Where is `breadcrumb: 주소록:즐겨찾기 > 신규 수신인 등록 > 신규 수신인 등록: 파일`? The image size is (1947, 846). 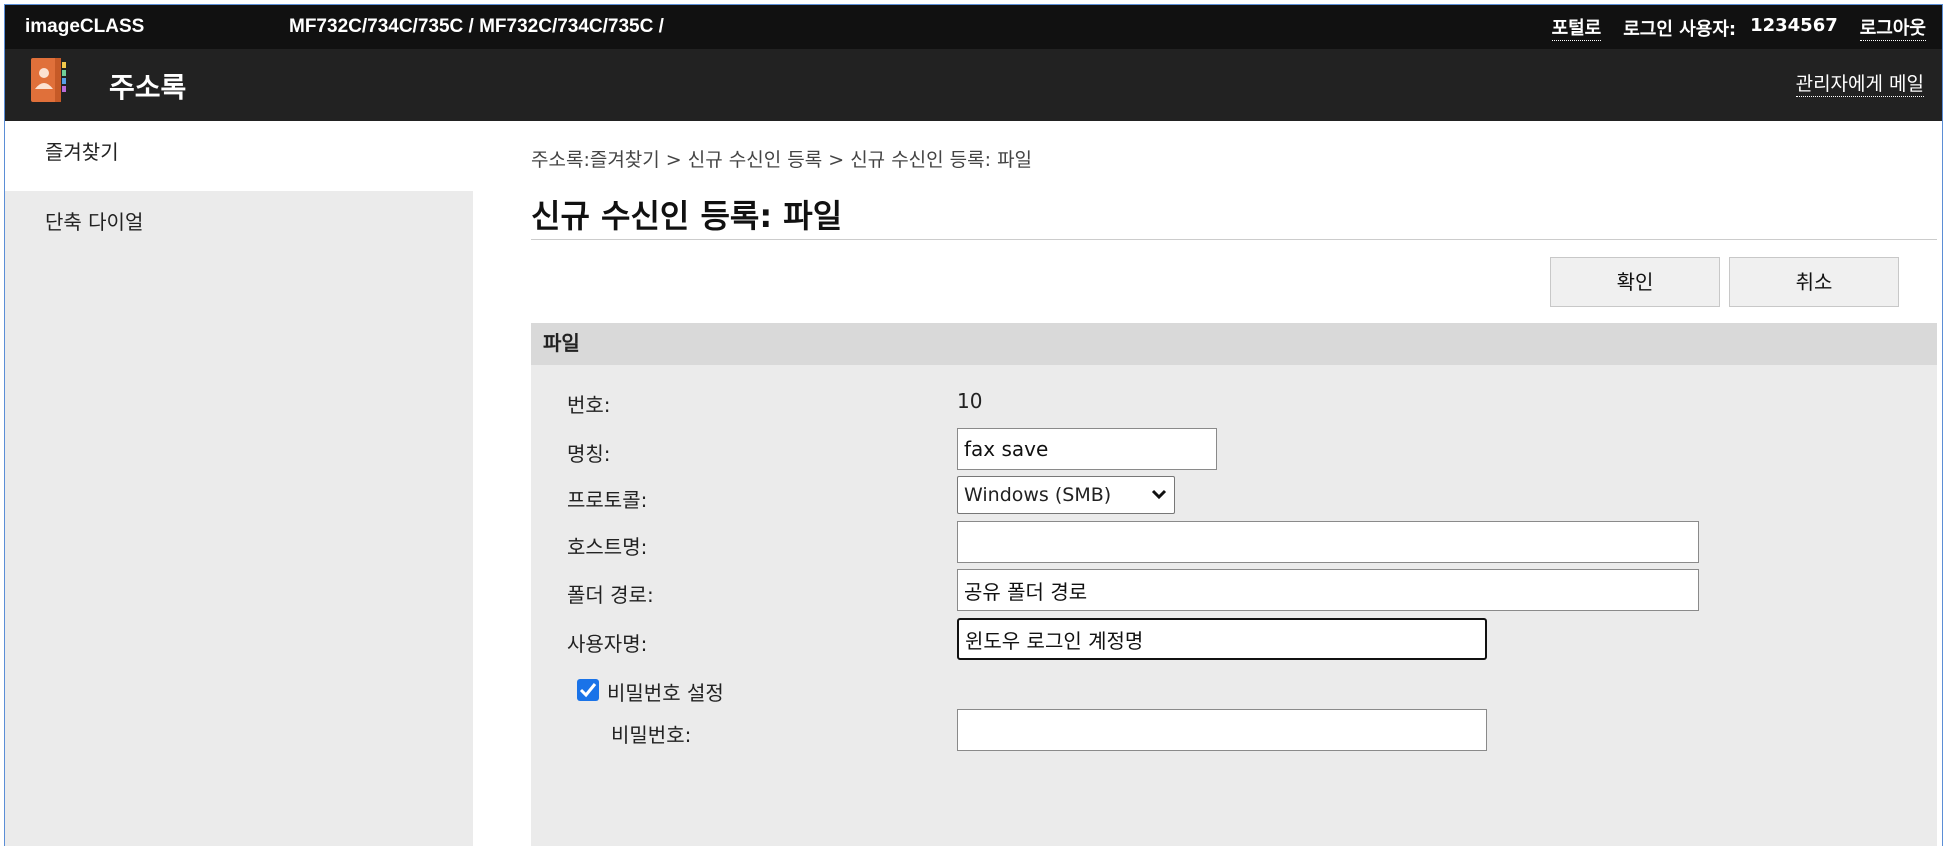
breadcrumb: 주소록:즐겨찾기 > 신규 수신인 등록 > 신규 수신인 등록: 파일 is located at coordinates (782, 160).